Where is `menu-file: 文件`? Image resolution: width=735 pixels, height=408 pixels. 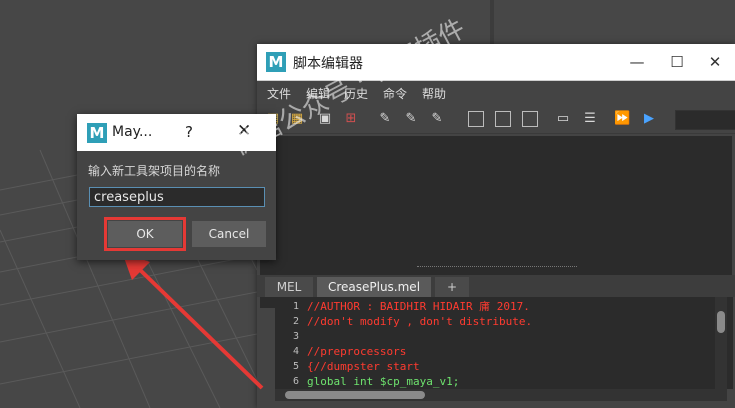 menu-file: 文件 is located at coordinates (279, 93).